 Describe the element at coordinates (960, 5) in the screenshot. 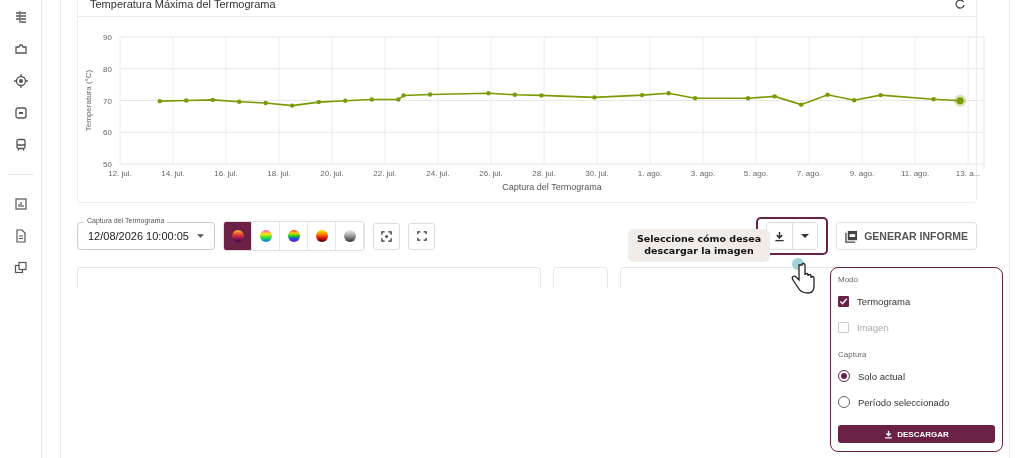

I see `refresh-icon` at that location.